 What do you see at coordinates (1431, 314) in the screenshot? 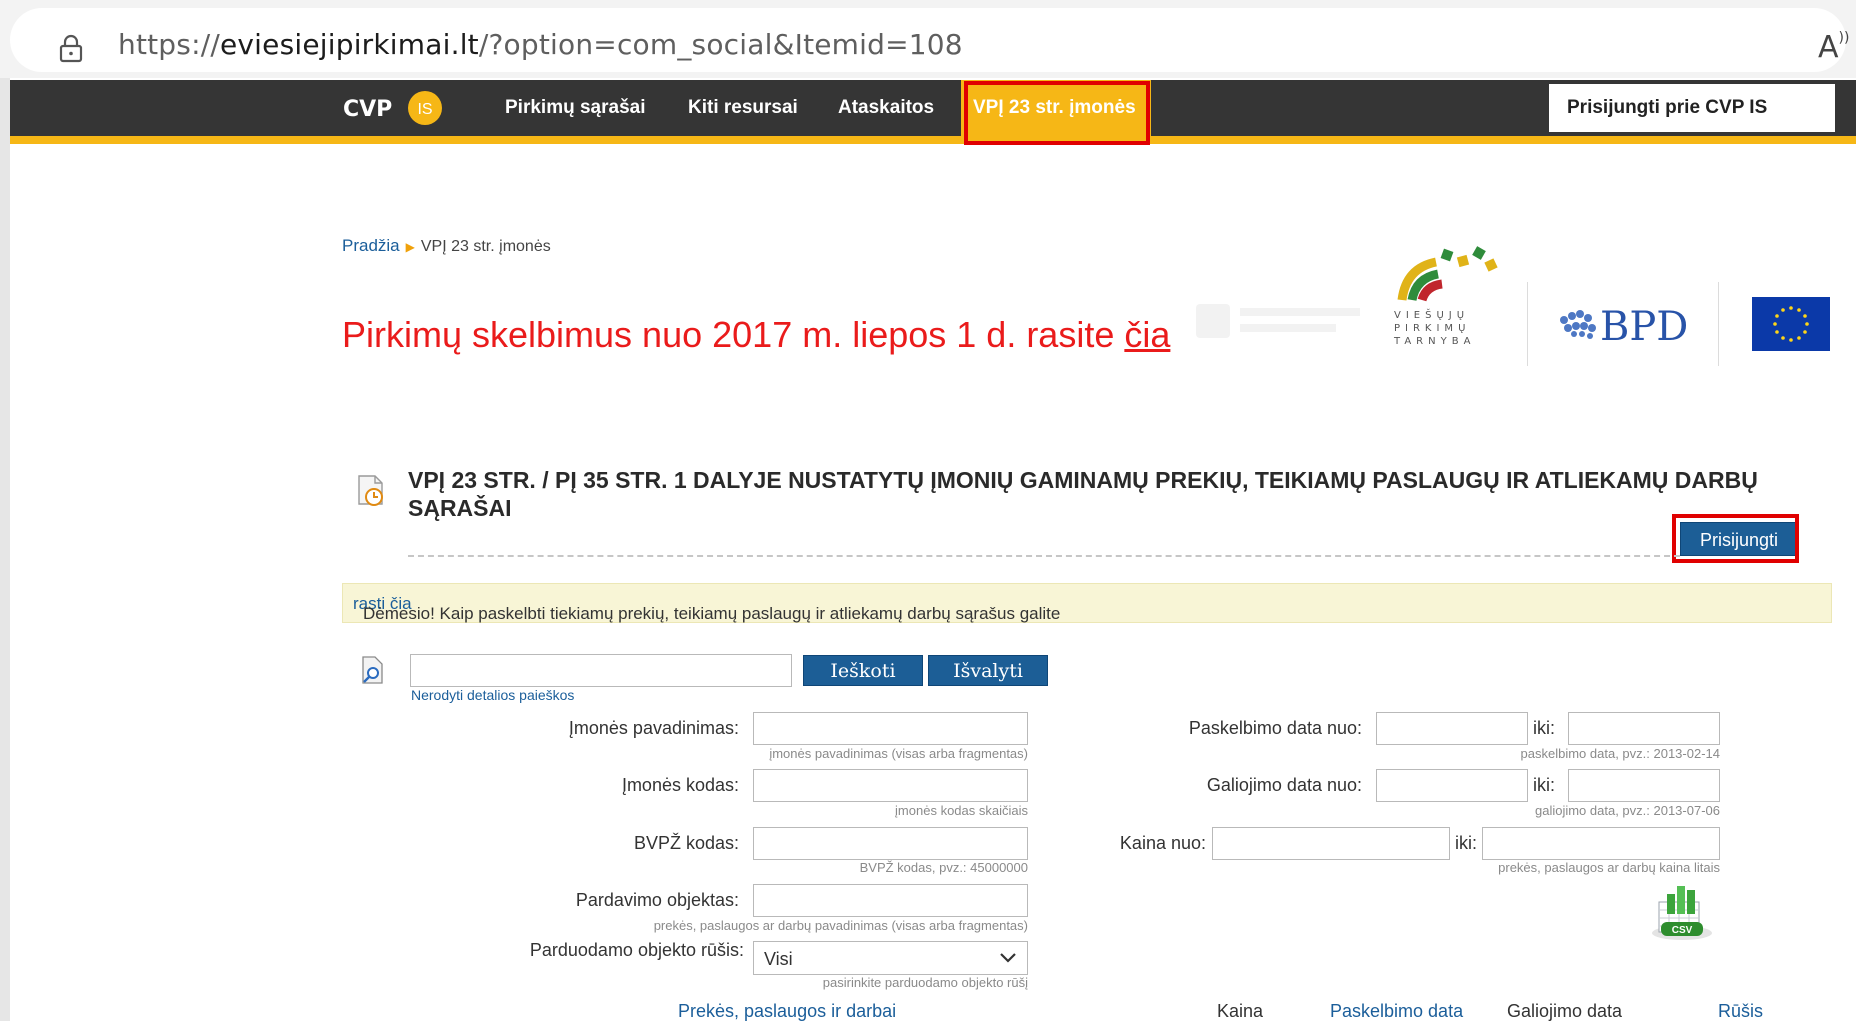
I see `vpt-line-1: VIEŠŲJŲ` at bounding box center [1431, 314].